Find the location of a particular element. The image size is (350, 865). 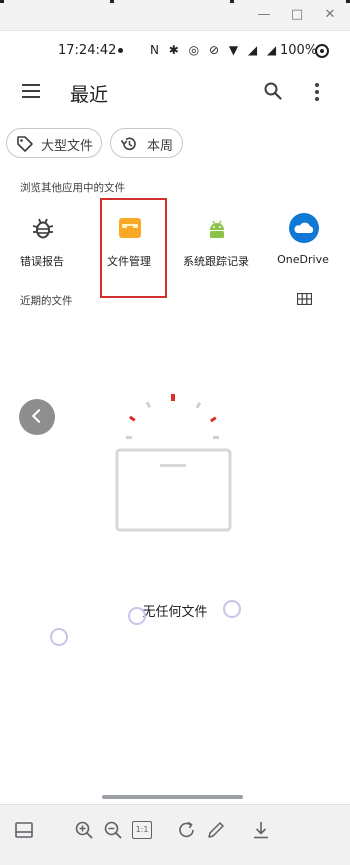

status-indicator-icons: N ✱ ◎ ⊘ ▼ ◢ ◢ is located at coordinates (215, 50).